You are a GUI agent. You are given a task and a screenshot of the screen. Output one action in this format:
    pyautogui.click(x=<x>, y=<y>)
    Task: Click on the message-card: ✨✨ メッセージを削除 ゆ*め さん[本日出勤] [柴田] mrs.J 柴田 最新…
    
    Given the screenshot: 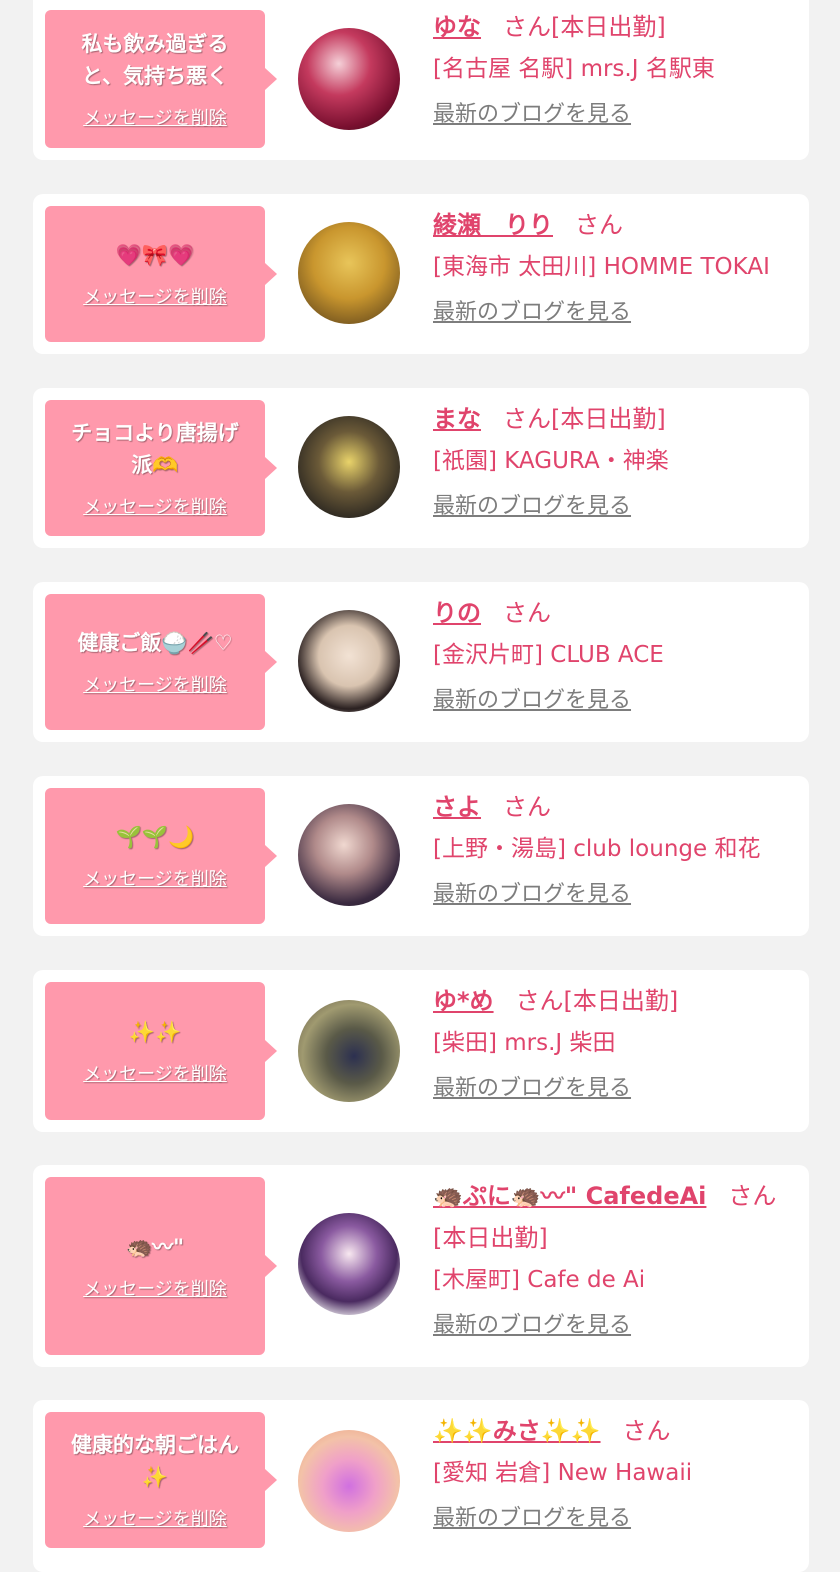 What is the action you would take?
    pyautogui.click(x=421, y=1051)
    